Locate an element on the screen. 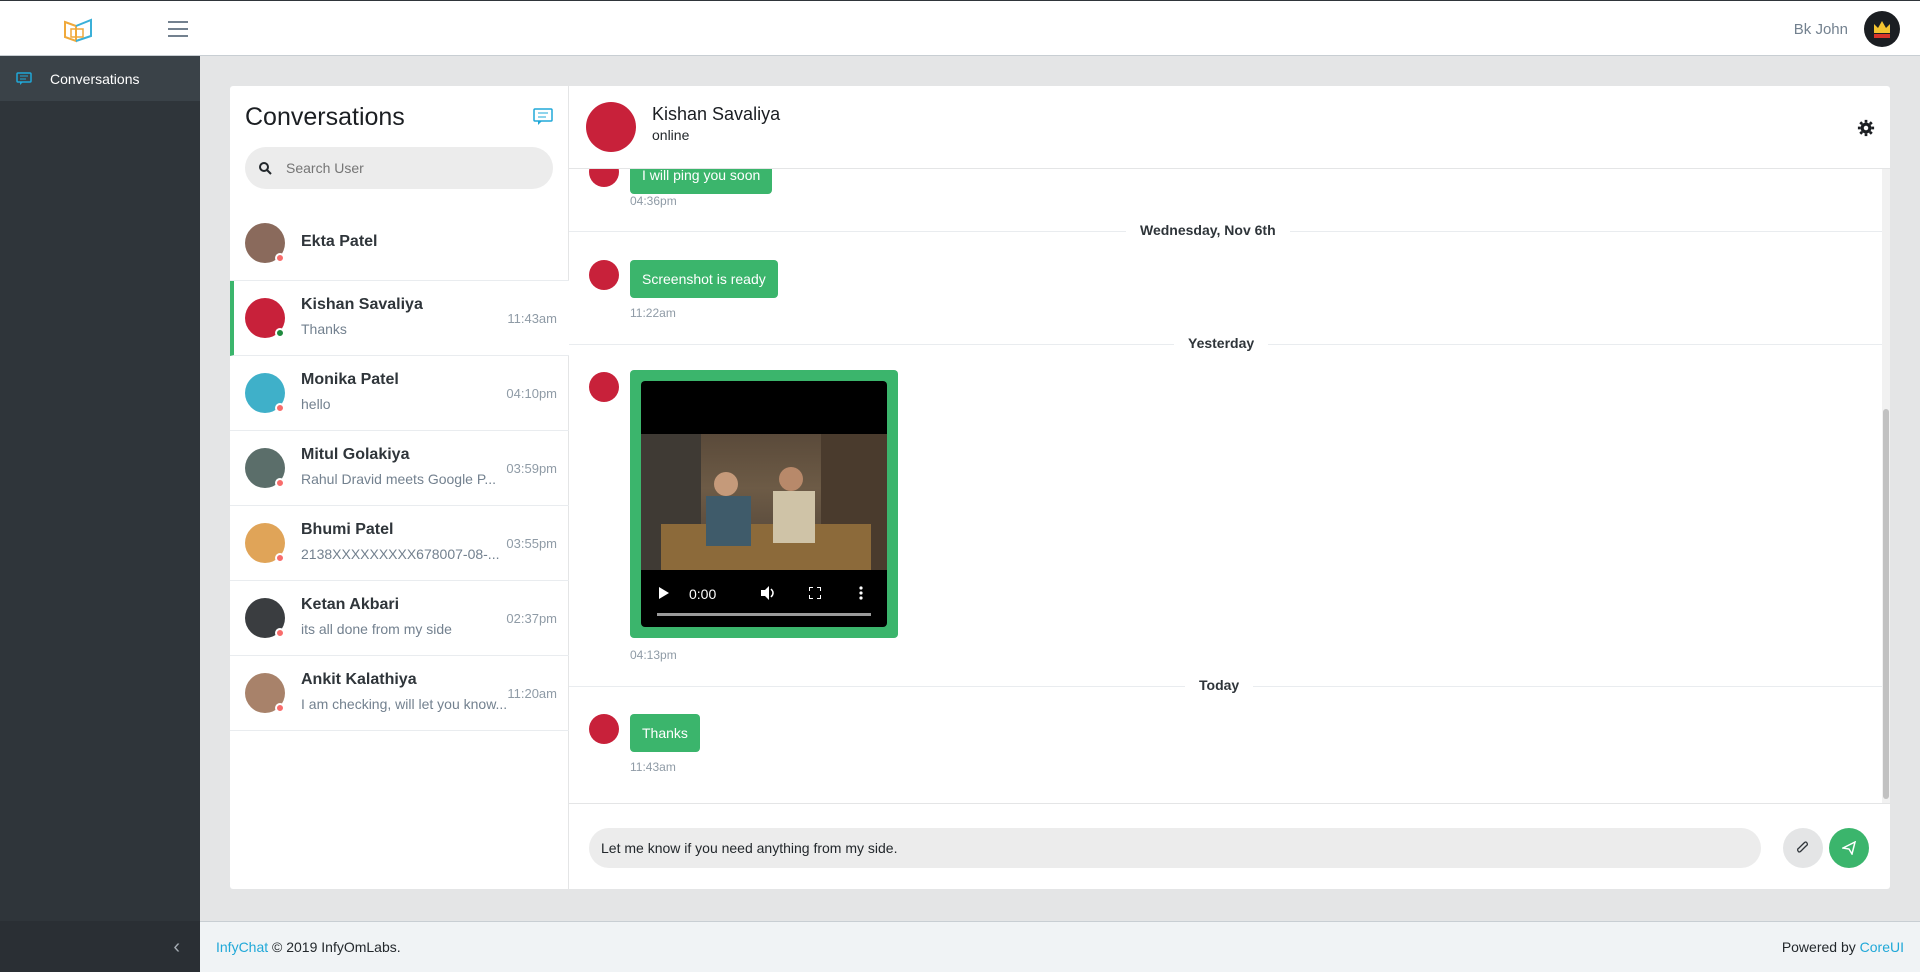 The height and width of the screenshot is (972, 1920). footer-powered-by: Powered by is located at coordinates (1818, 947).